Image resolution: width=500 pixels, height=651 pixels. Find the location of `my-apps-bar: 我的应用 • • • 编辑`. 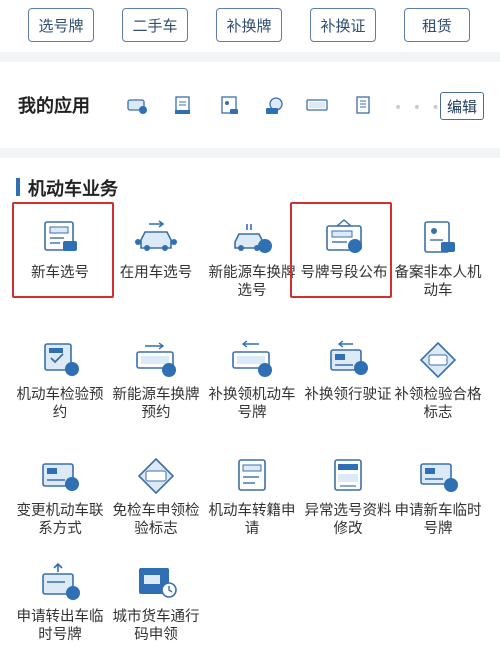

my-apps-bar: 我的应用 • • • 编辑 is located at coordinates (250, 105).